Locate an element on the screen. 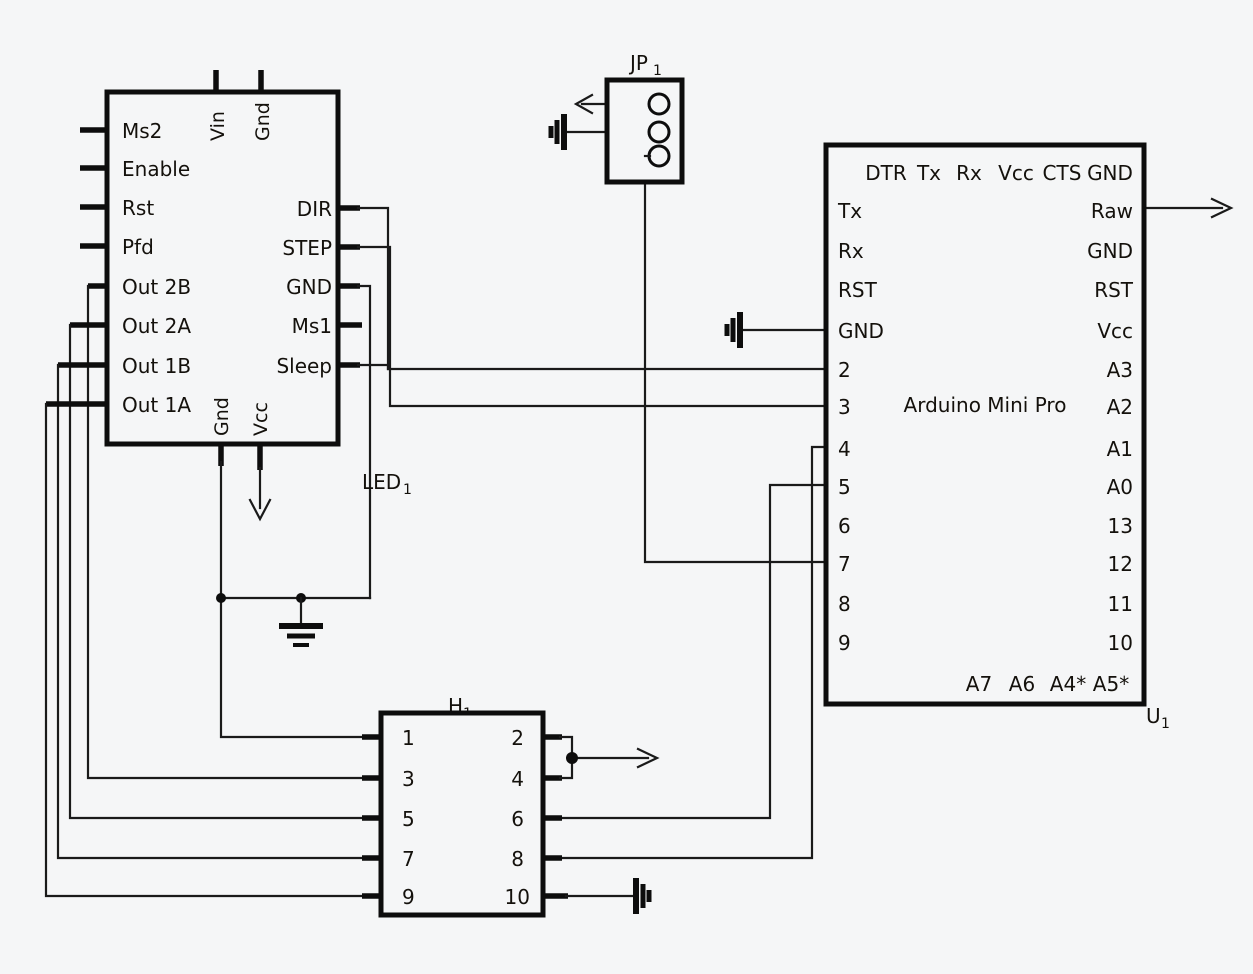  arduino-right-pin-13: 13 is located at coordinates (1120, 526).